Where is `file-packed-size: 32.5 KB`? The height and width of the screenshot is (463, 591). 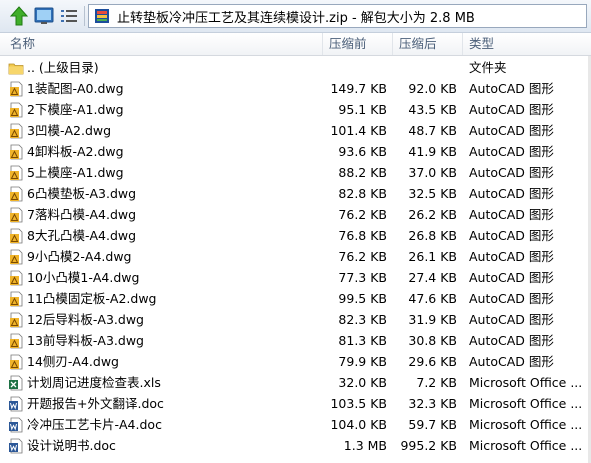
file-packed-size: 32.5 KB is located at coordinates (432, 193).